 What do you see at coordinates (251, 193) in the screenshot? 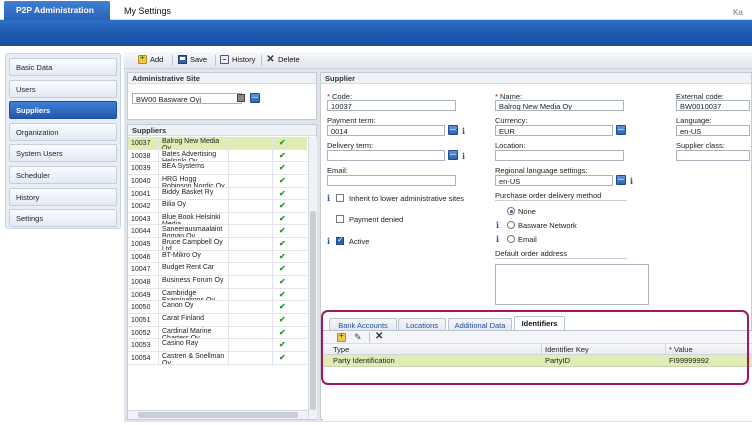
I see `supplier-extra` at bounding box center [251, 193].